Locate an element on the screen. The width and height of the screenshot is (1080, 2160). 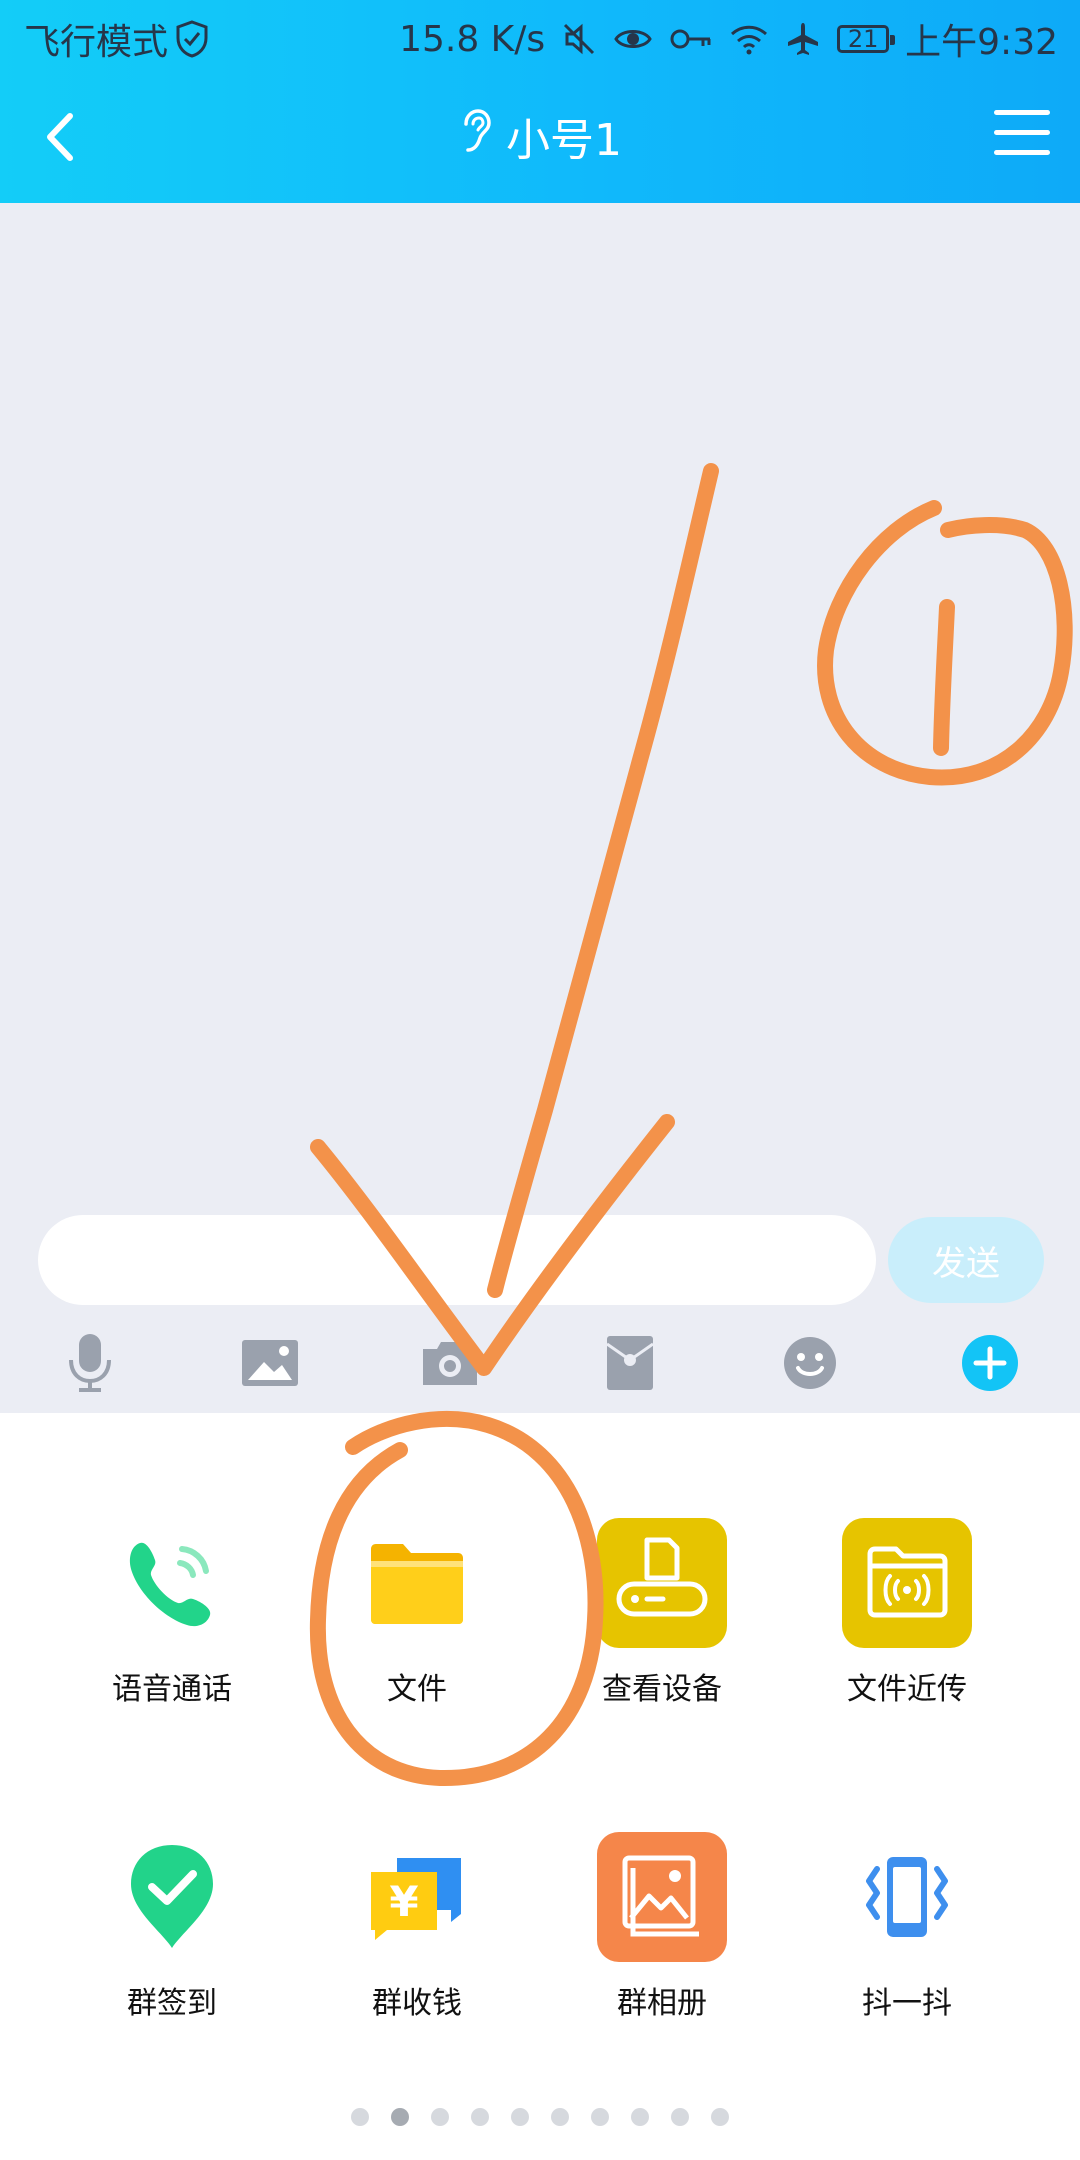
message-input is located at coordinates (457, 1260).